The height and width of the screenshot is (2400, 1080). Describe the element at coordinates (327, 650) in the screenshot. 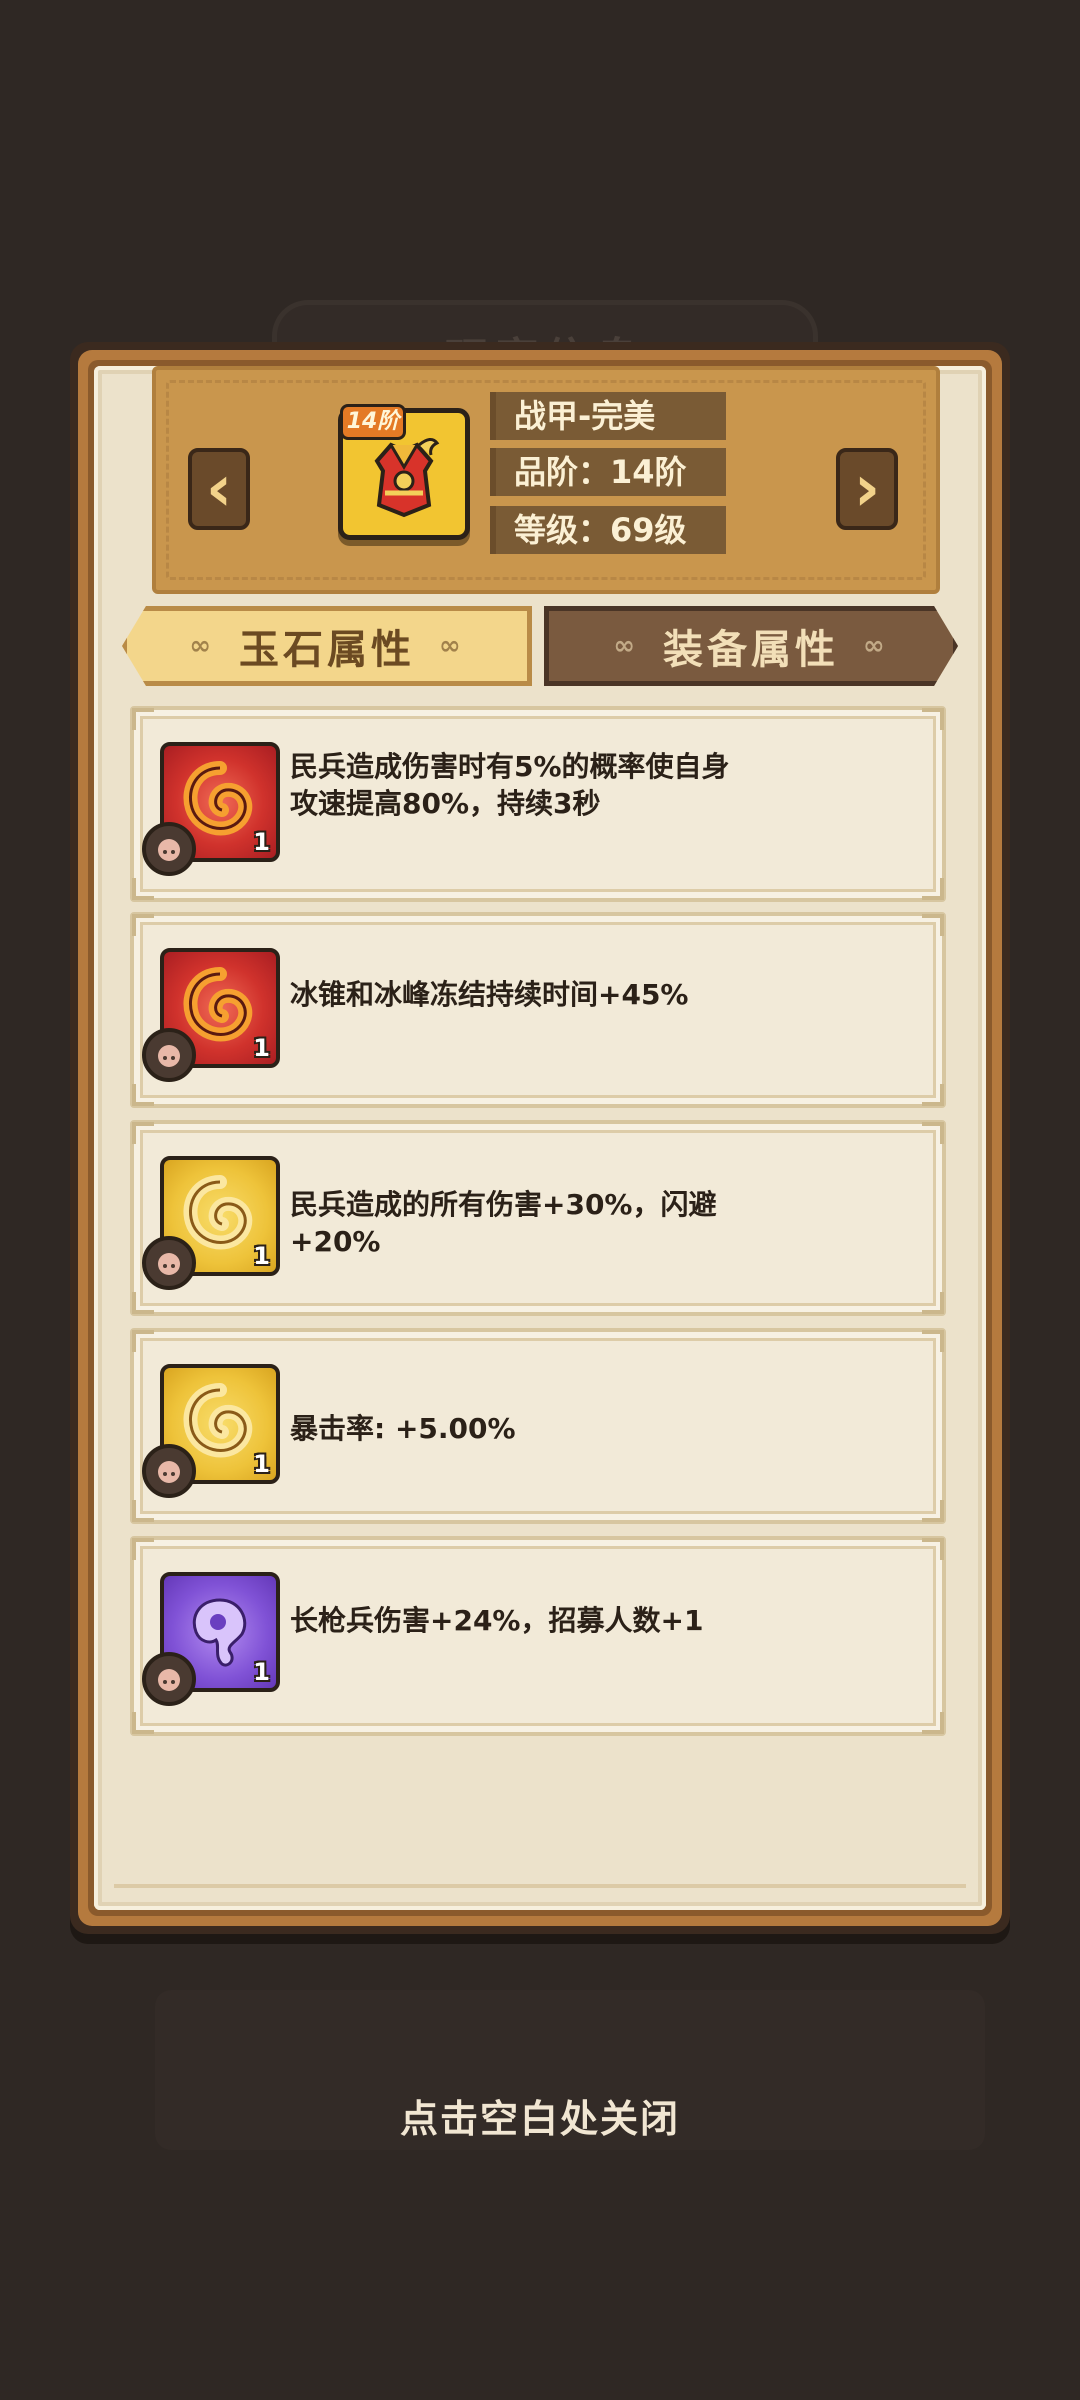

I see `tab-jade-label: 玉石属性` at that location.